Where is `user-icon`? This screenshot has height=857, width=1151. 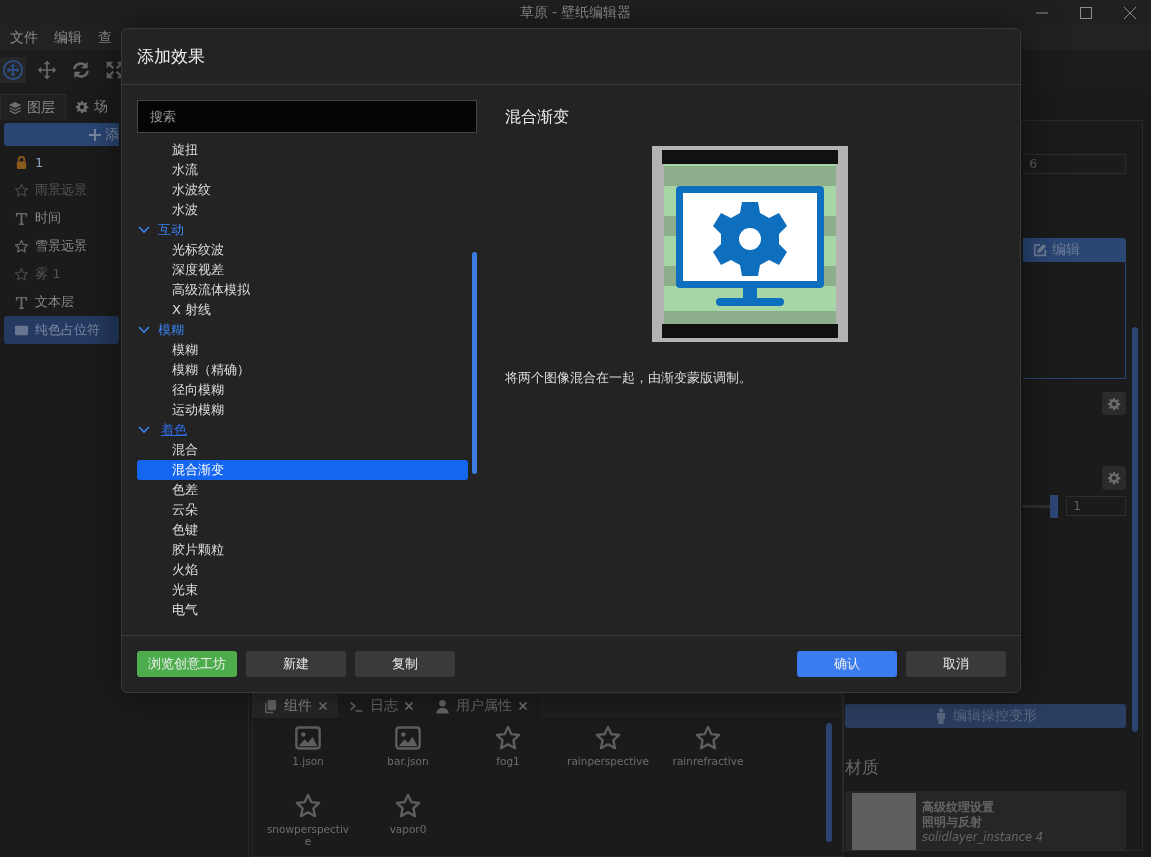
user-icon is located at coordinates (442, 706).